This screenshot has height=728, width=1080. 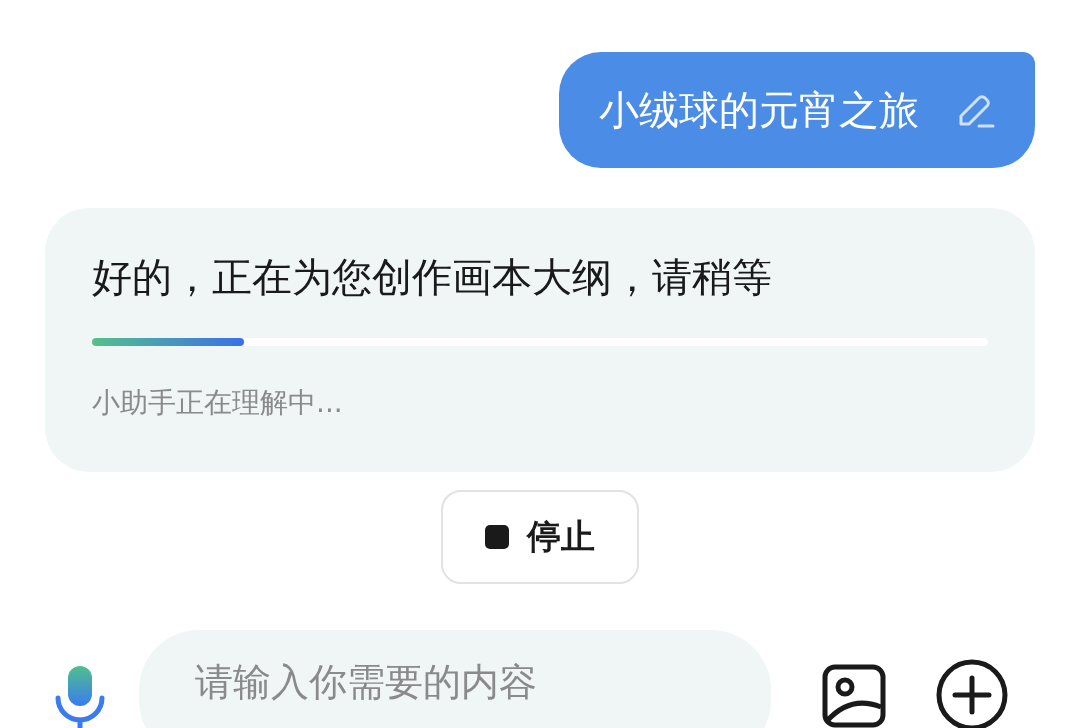 I want to click on image-icon, so click(x=854, y=695).